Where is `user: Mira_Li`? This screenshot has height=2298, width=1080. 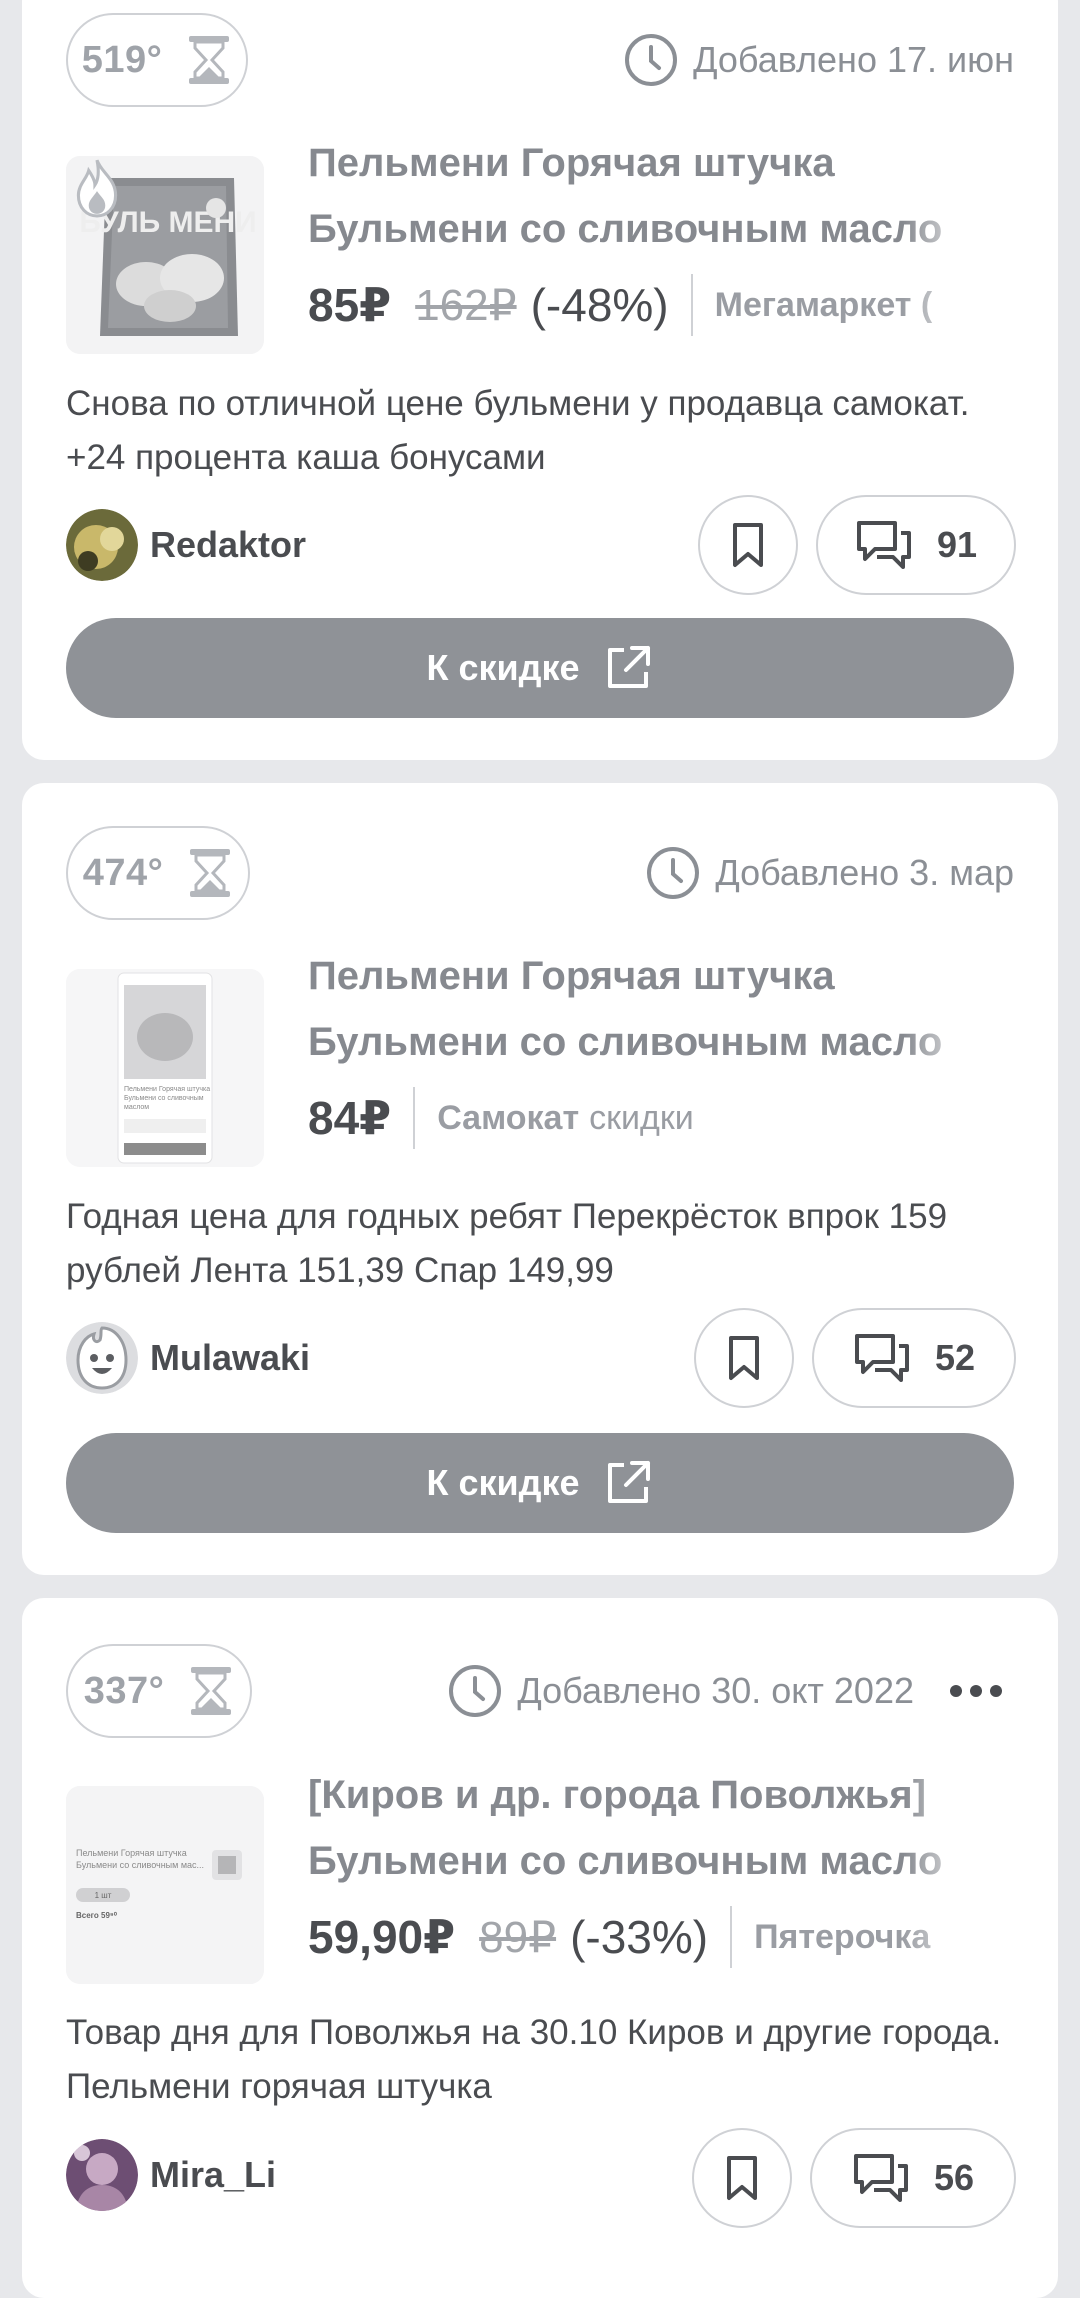 user: Mira_Li is located at coordinates (171, 2175).